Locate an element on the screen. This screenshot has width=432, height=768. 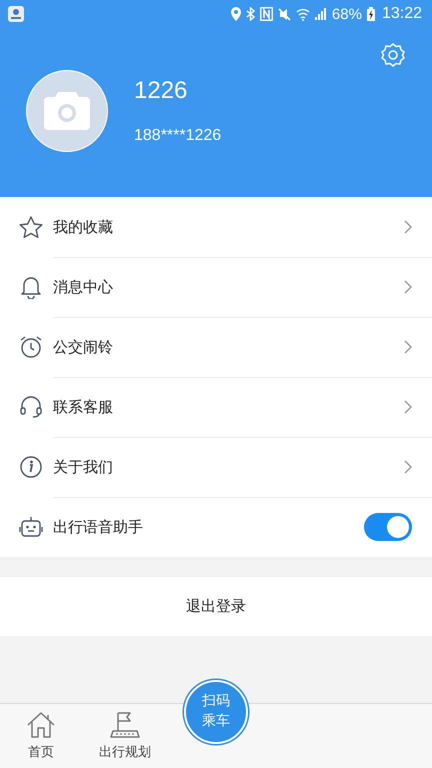
headset-icon is located at coordinates (31, 407).